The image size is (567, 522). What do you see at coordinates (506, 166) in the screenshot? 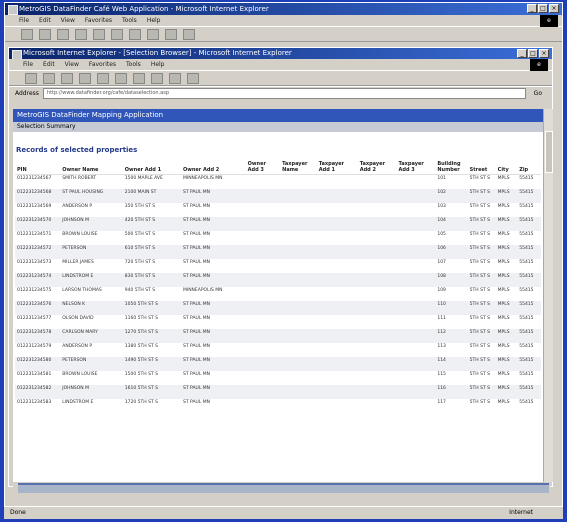
I see `column-header: City` at bounding box center [506, 166].